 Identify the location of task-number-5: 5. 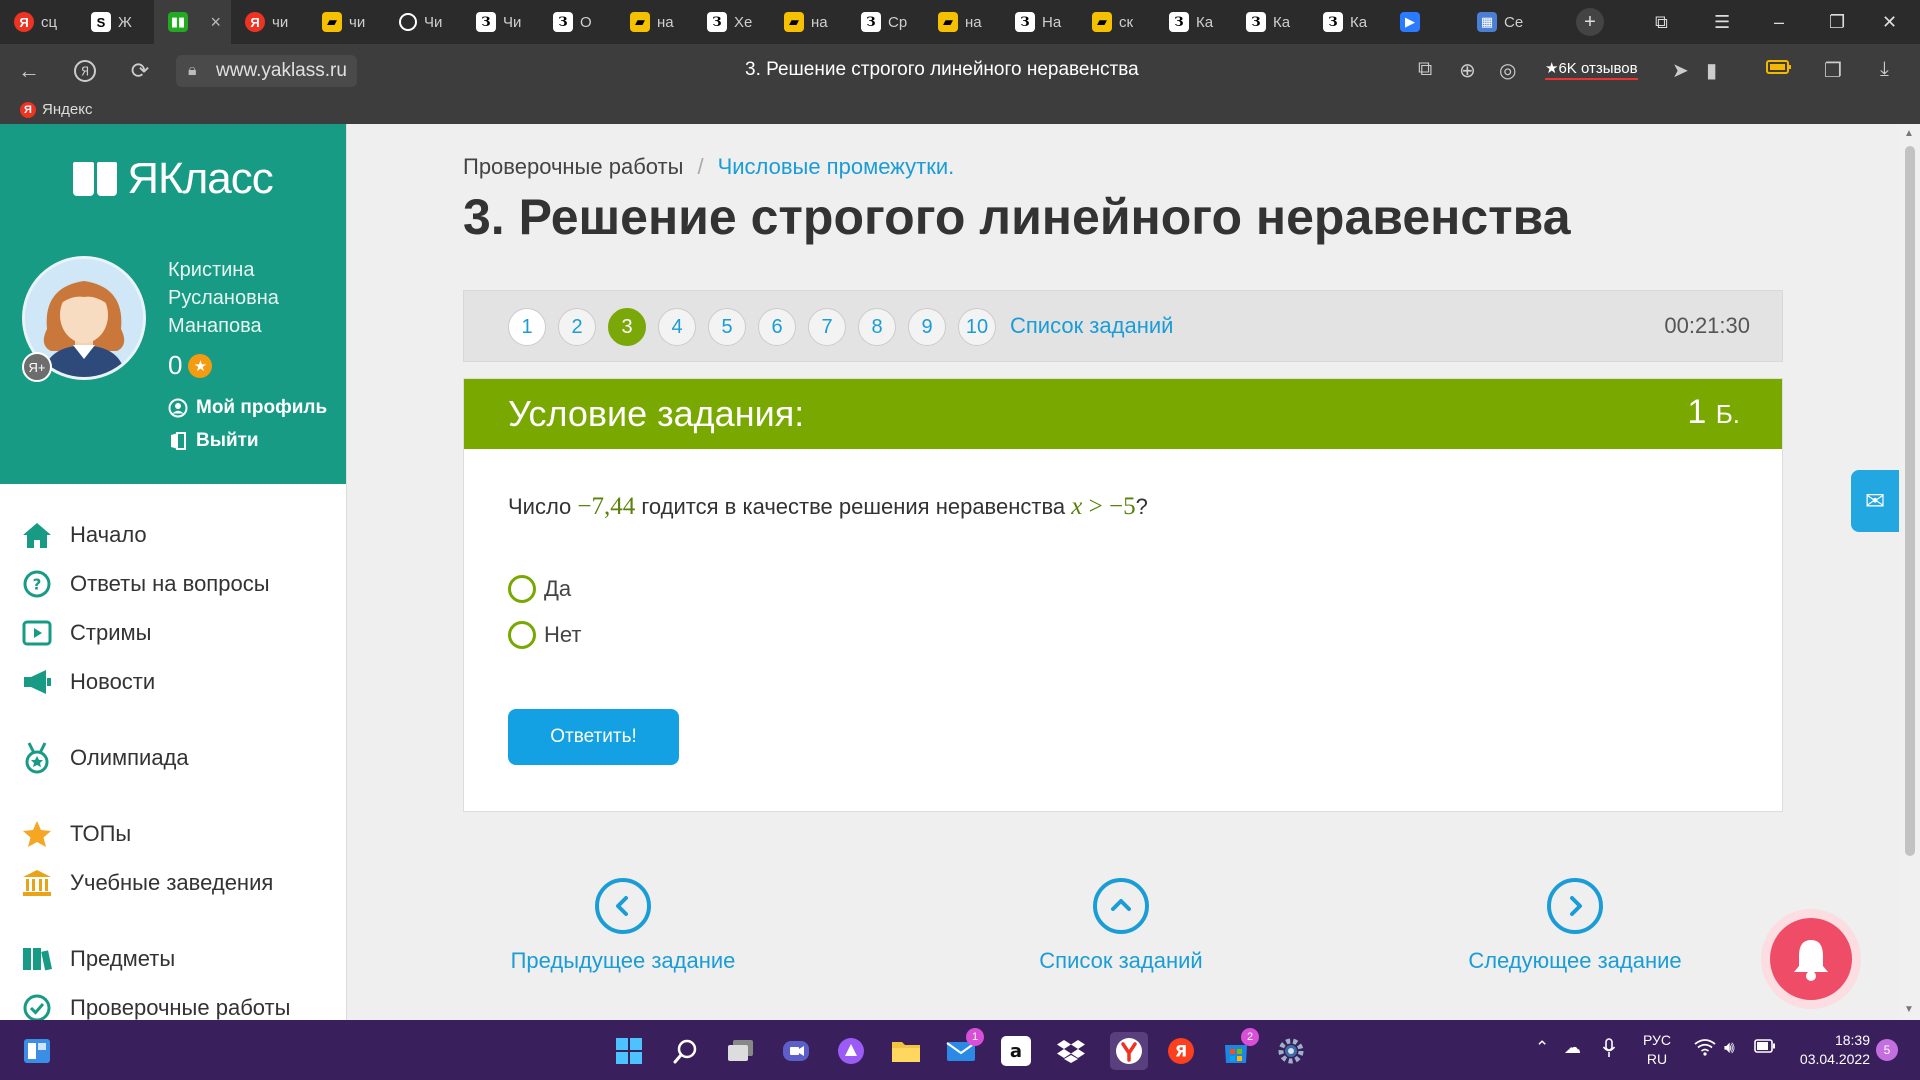
(727, 327).